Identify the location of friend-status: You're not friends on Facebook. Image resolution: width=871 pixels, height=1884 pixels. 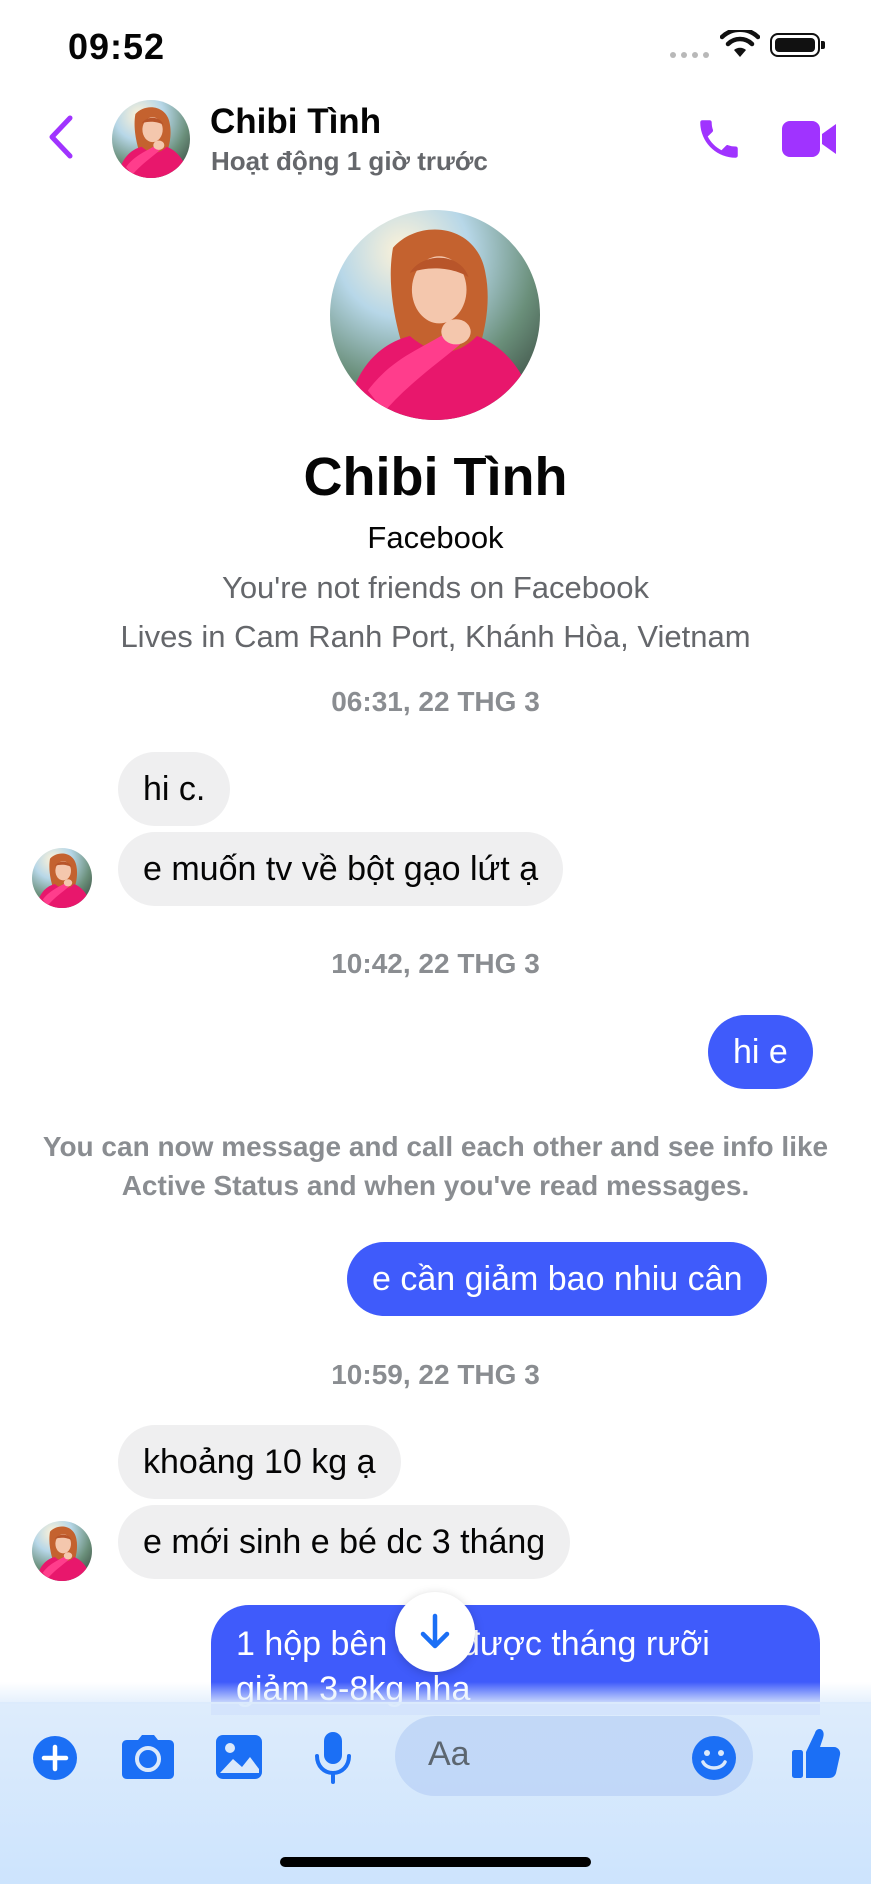
(435, 587).